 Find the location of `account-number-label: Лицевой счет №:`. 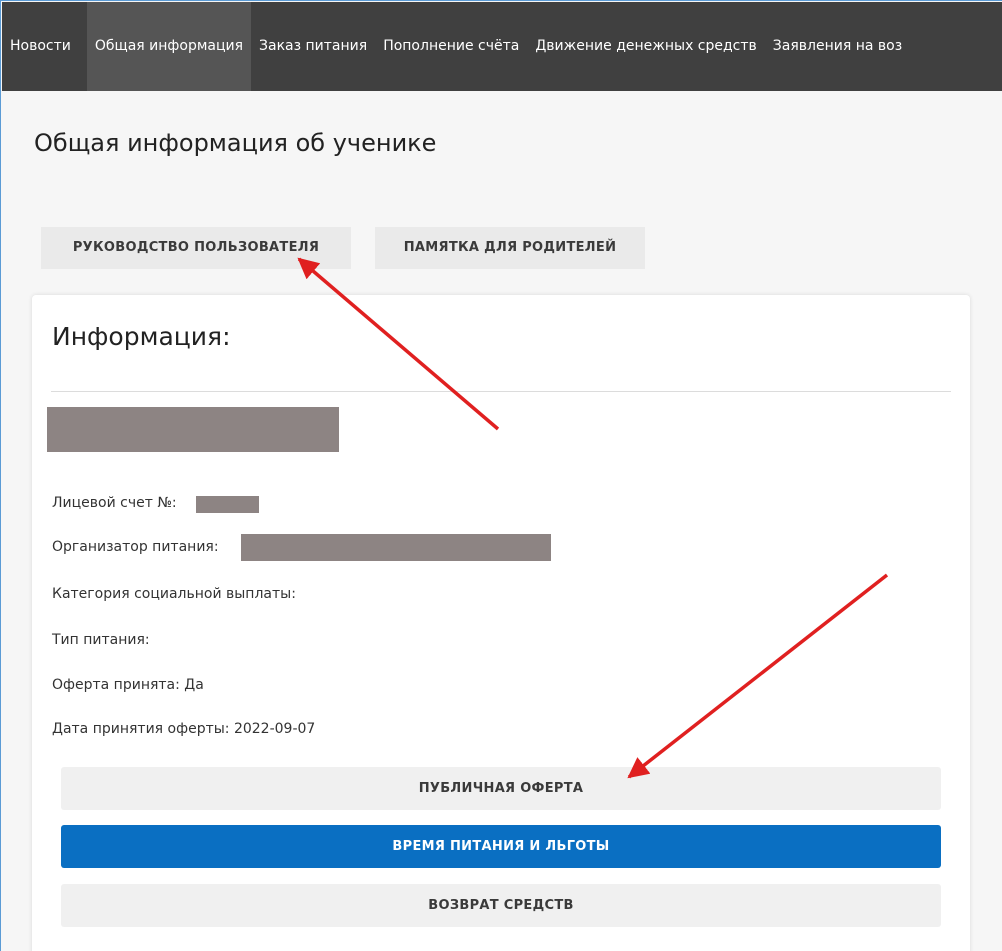

account-number-label: Лицевой счет №: is located at coordinates (114, 503).